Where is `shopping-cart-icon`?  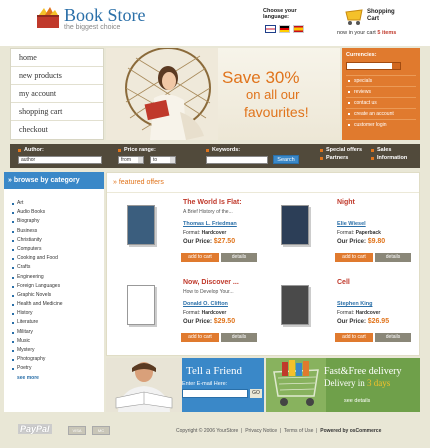
shopping-cart-icon is located at coordinates (354, 17).